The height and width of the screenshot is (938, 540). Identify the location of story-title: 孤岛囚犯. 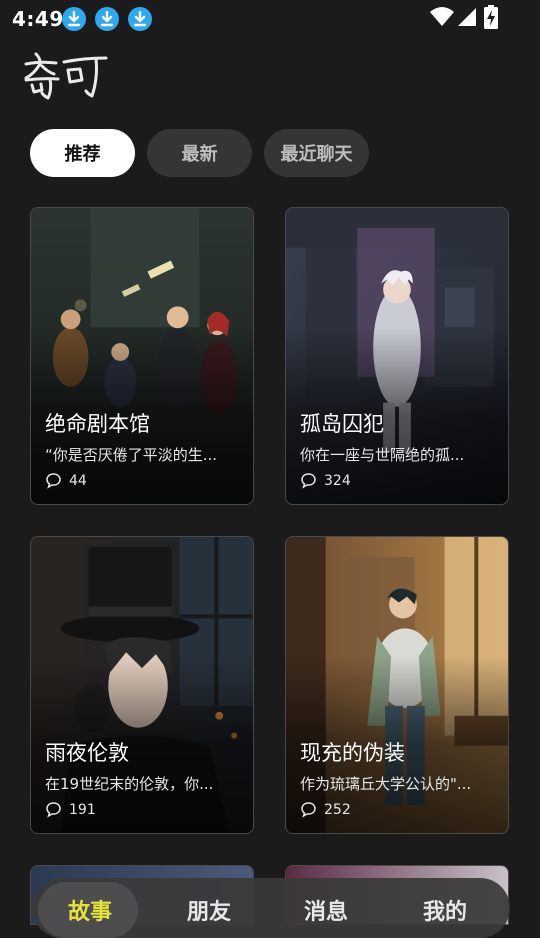
(342, 424).